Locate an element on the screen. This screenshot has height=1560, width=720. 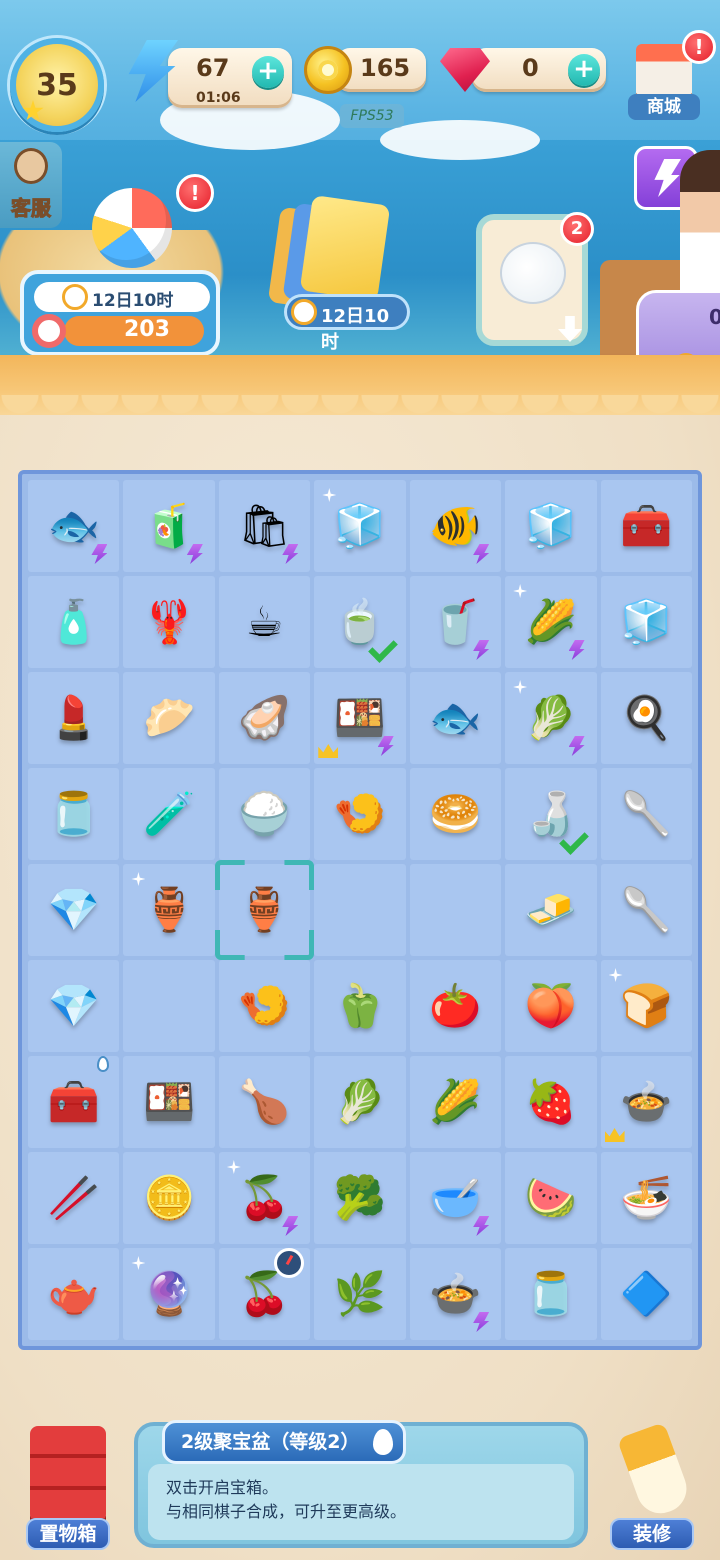
info-body: 双击开启宝箱。 与相同棋子合成，可升至更高级。 is located at coordinates (361, 1502).